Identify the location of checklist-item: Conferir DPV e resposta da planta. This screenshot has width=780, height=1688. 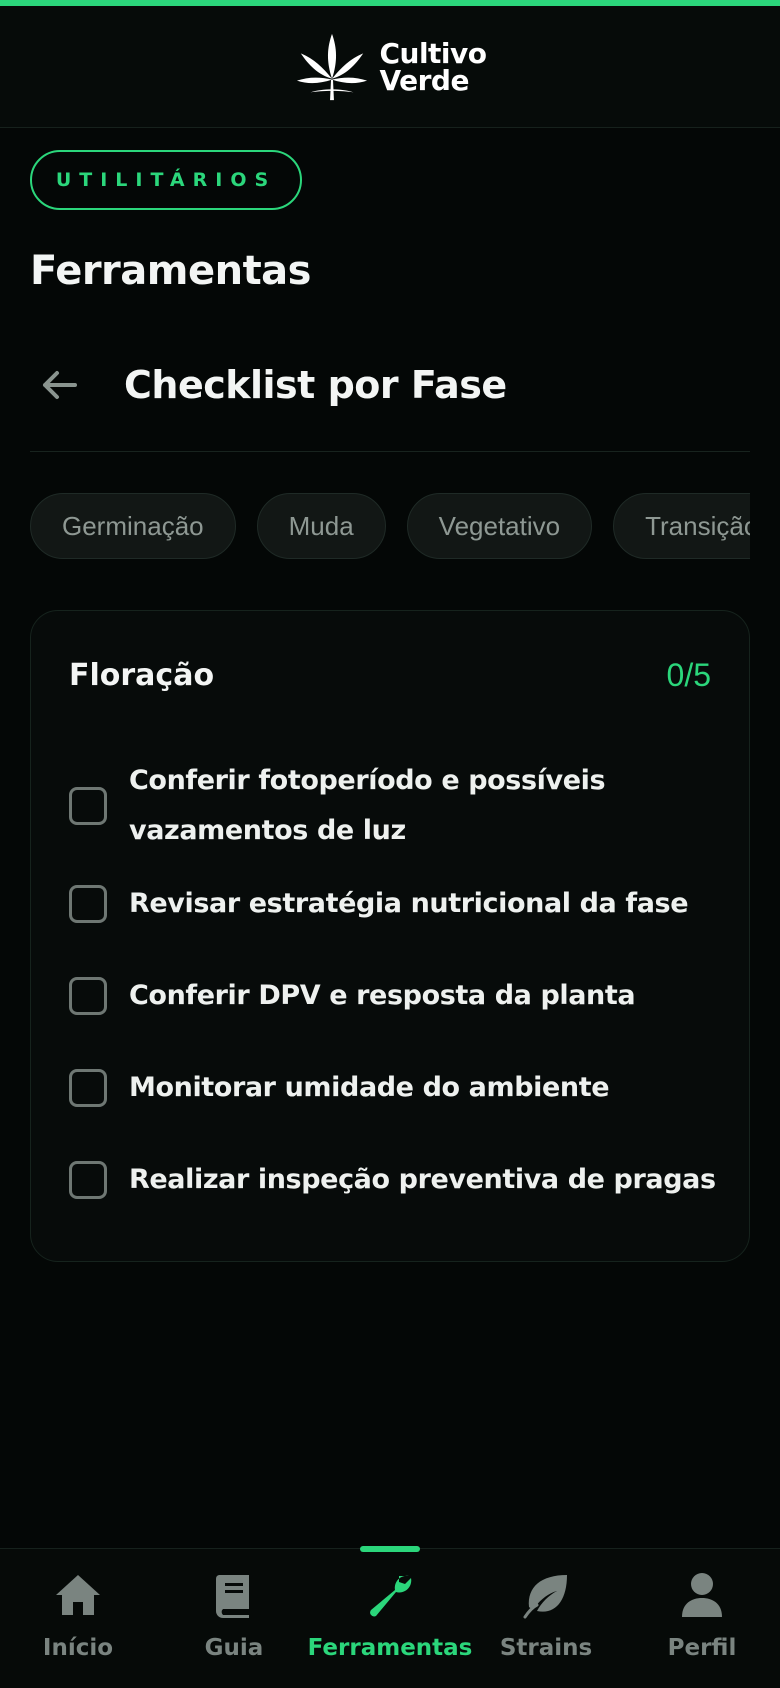
(394, 996).